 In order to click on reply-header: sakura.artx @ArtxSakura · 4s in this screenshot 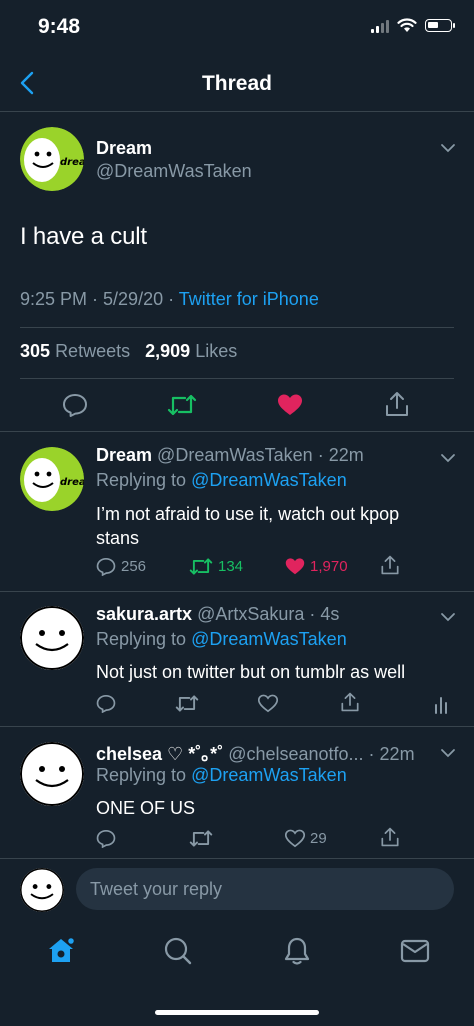, I will do `click(217, 614)`.